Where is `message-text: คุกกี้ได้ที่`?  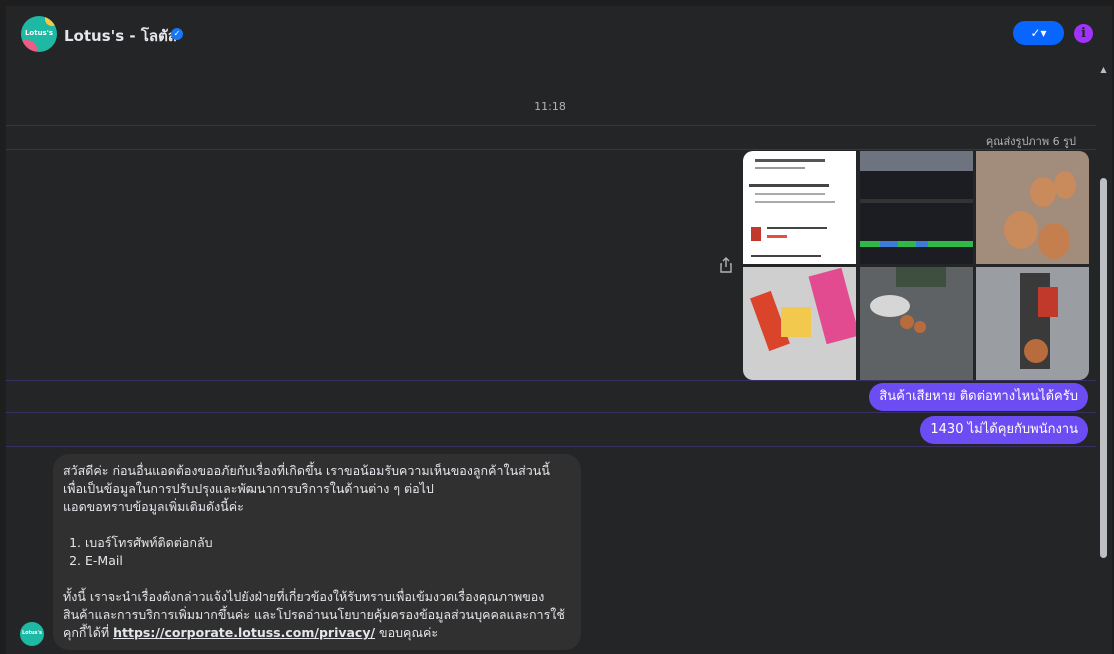 message-text: คุกกี้ได้ที่ is located at coordinates (88, 632).